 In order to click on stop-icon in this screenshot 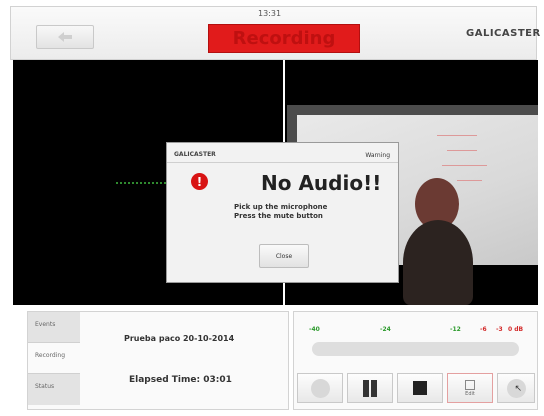, I will do `click(420, 388)`.